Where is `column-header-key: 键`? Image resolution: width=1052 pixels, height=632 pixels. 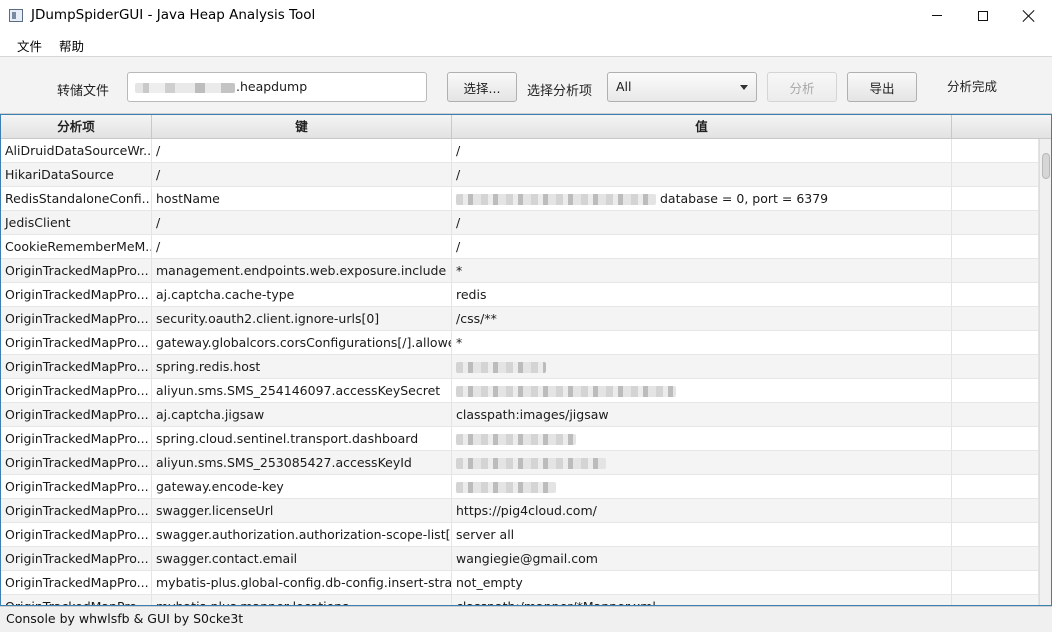
column-header-key: 键 is located at coordinates (302, 127).